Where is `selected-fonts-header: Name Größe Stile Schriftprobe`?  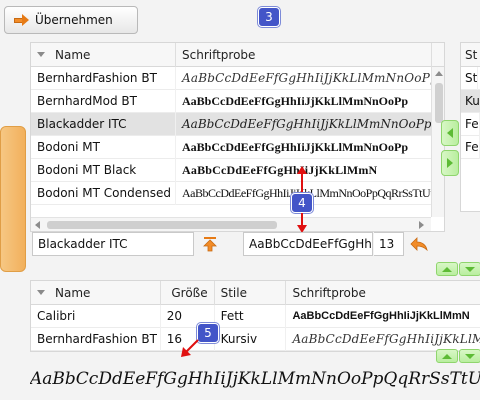 selected-fonts-header: Name Größe Stile Schriftprobe is located at coordinates (255, 293).